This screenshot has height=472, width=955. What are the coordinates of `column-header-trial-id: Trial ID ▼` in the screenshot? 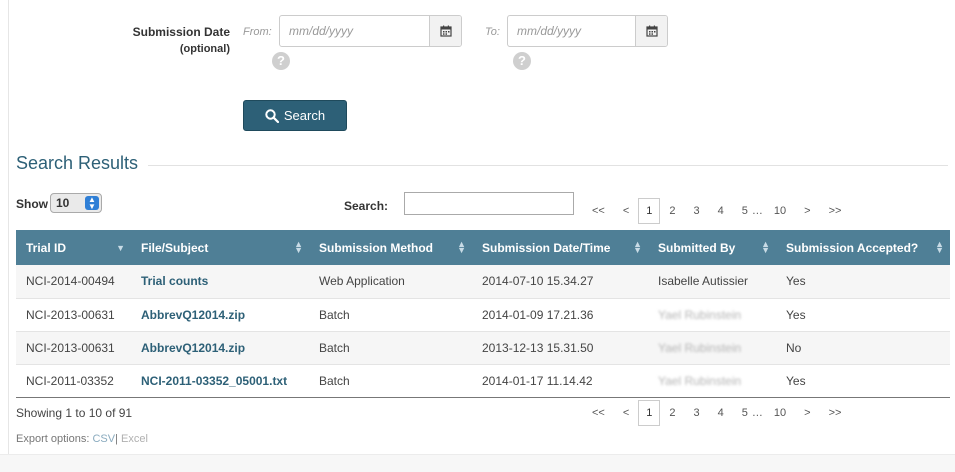 It's located at (73, 247).